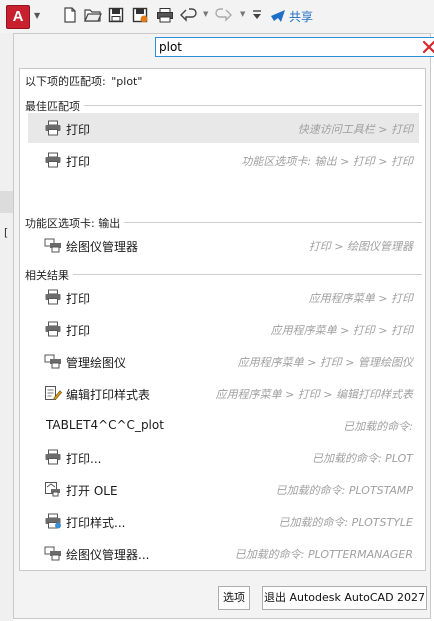 This screenshot has width=434, height=621. What do you see at coordinates (223, 329) in the screenshot?
I see `result-row: 打印 应用程序菜单 > 打印 > 打印` at bounding box center [223, 329].